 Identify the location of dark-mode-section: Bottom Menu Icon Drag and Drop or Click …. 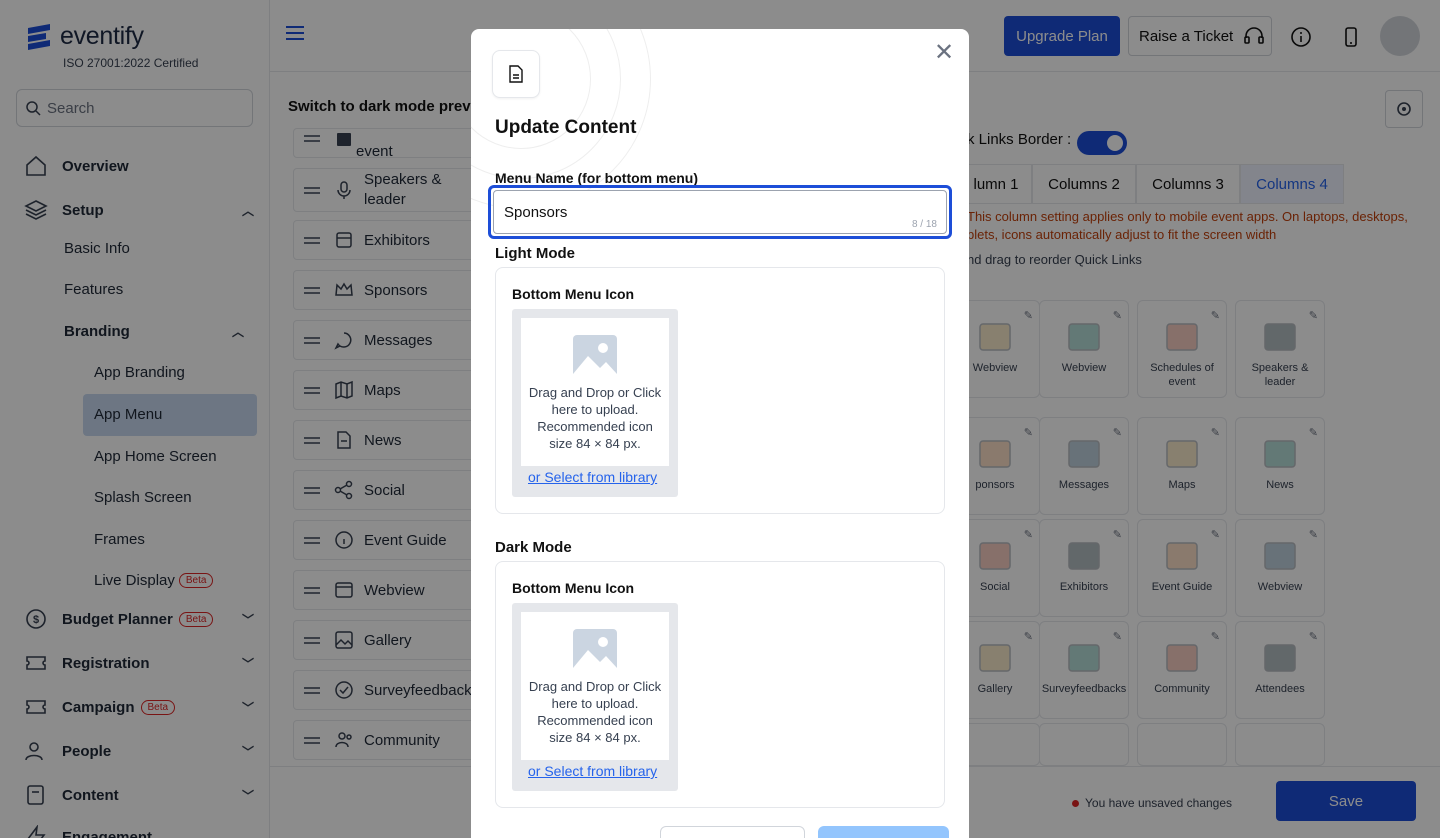
(720, 684).